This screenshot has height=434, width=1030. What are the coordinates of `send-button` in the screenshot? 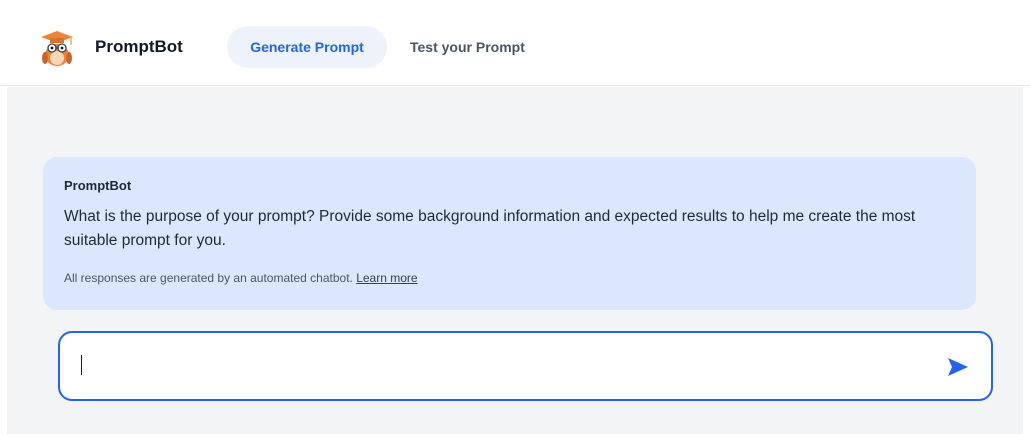 It's located at (958, 367).